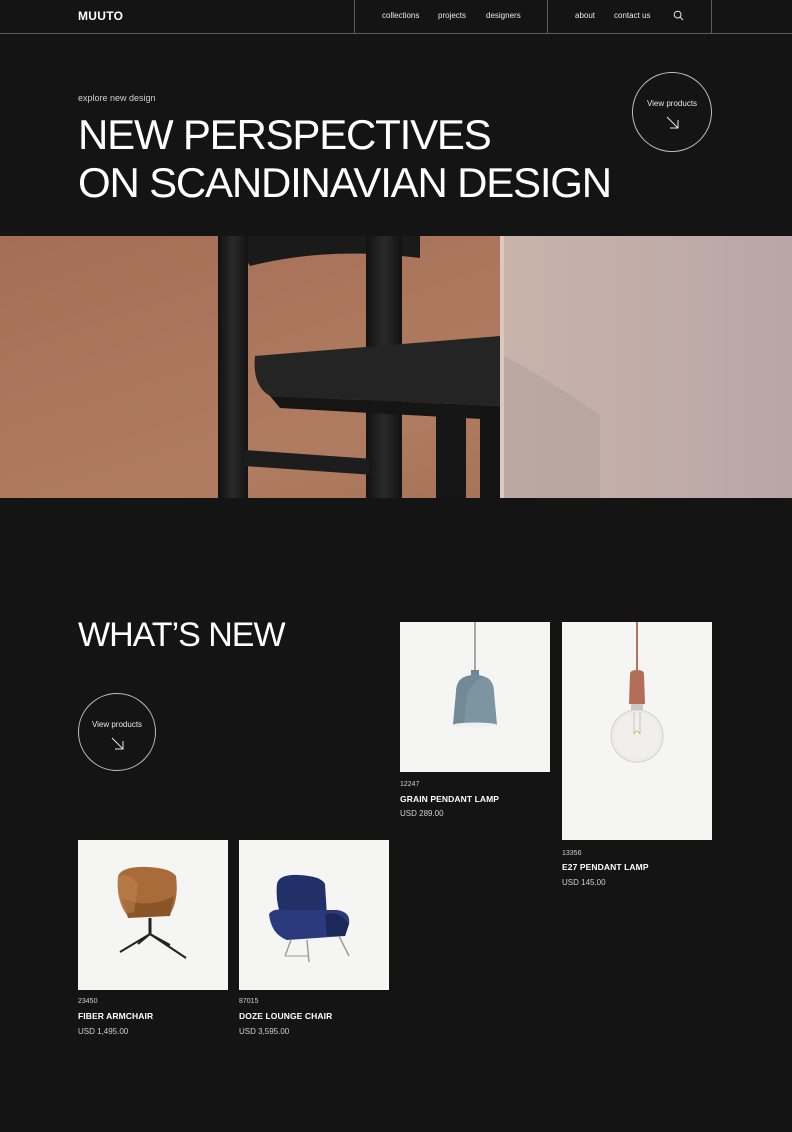  I want to click on product-price: USD 3,595.00, so click(264, 1031).